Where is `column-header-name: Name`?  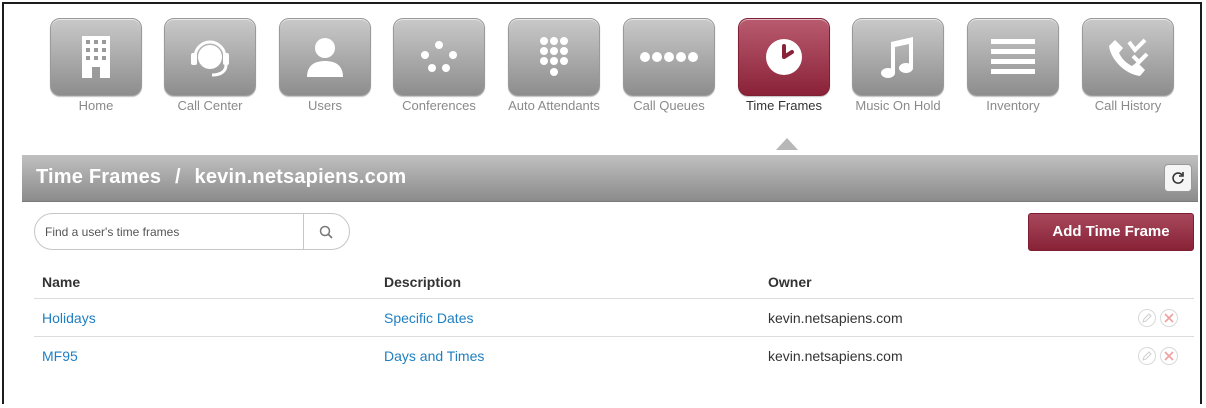
column-header-name: Name is located at coordinates (61, 282).